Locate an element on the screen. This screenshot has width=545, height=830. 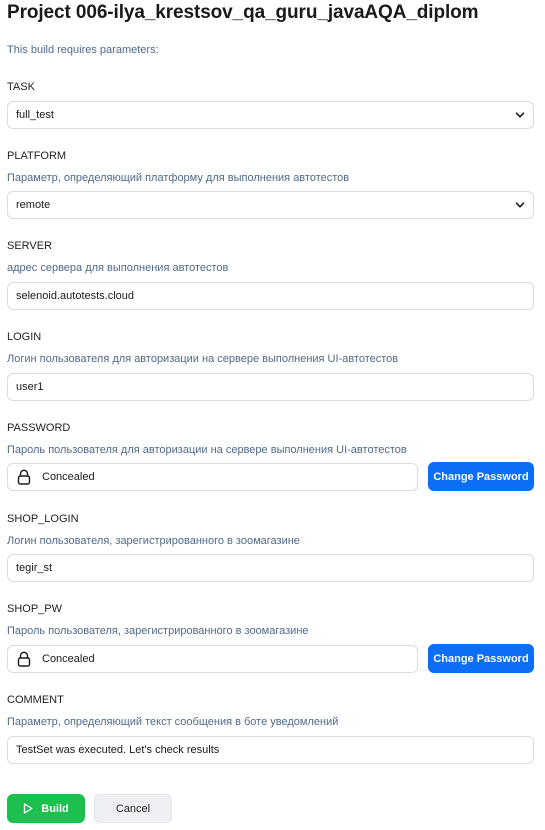
cancel-button: Cancel is located at coordinates (133, 808).